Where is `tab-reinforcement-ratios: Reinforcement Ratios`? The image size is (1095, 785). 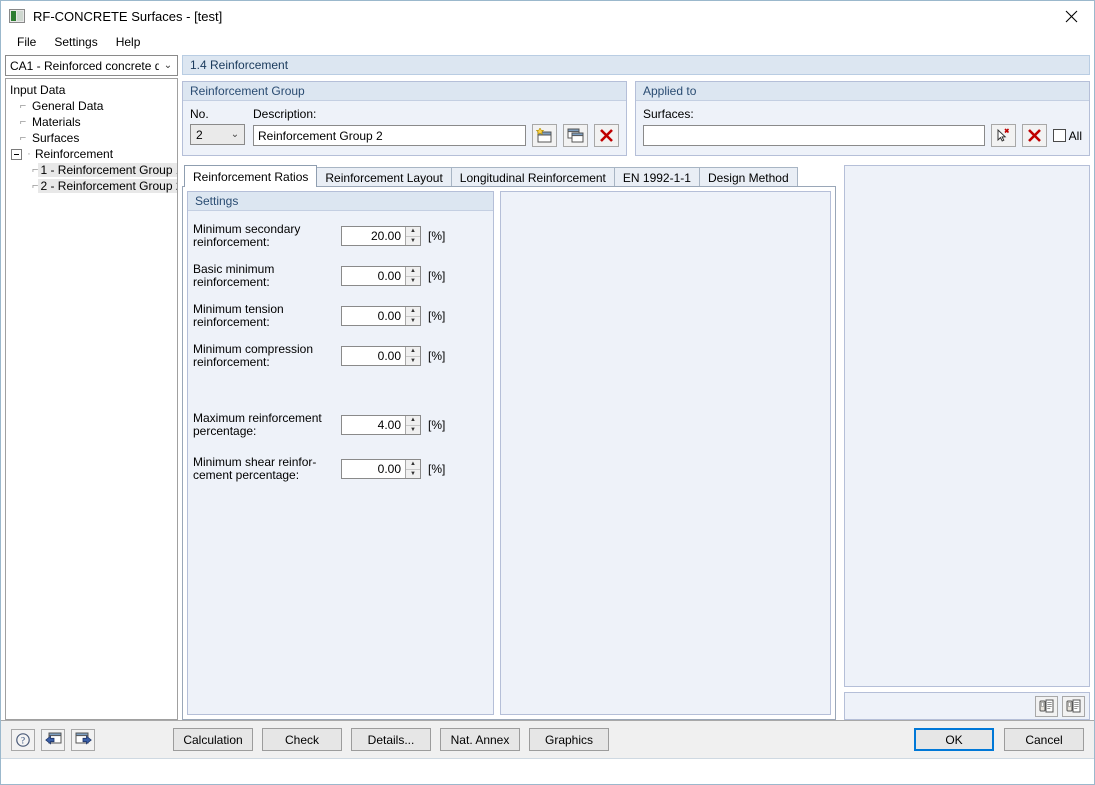
tab-reinforcement-ratios: Reinforcement Ratios is located at coordinates (251, 176).